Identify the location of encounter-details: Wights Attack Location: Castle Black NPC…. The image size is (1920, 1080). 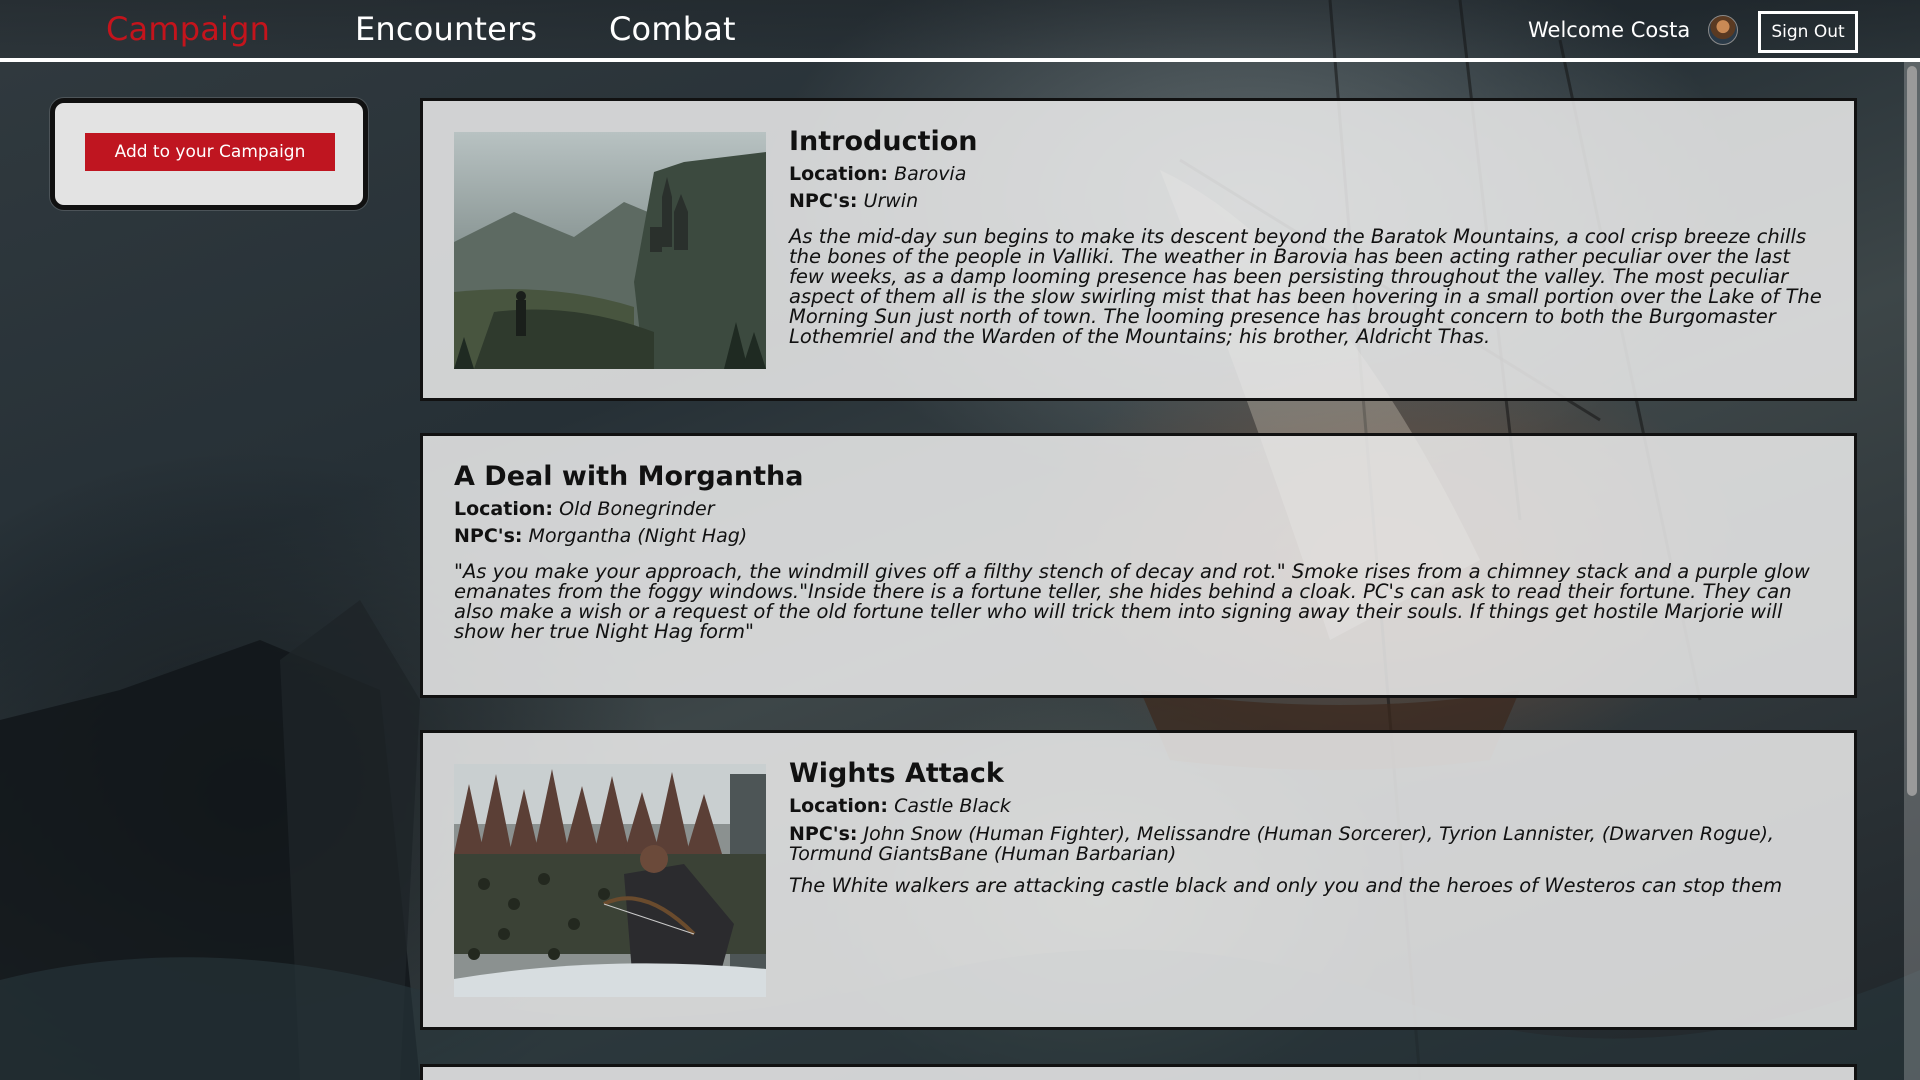
(1306, 827).